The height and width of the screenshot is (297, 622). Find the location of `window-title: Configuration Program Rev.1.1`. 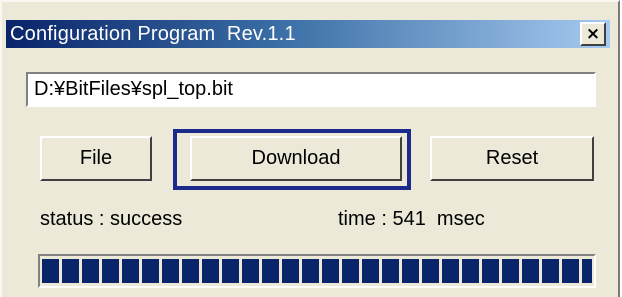

window-title: Configuration Program Rev.1.1 is located at coordinates (153, 33).